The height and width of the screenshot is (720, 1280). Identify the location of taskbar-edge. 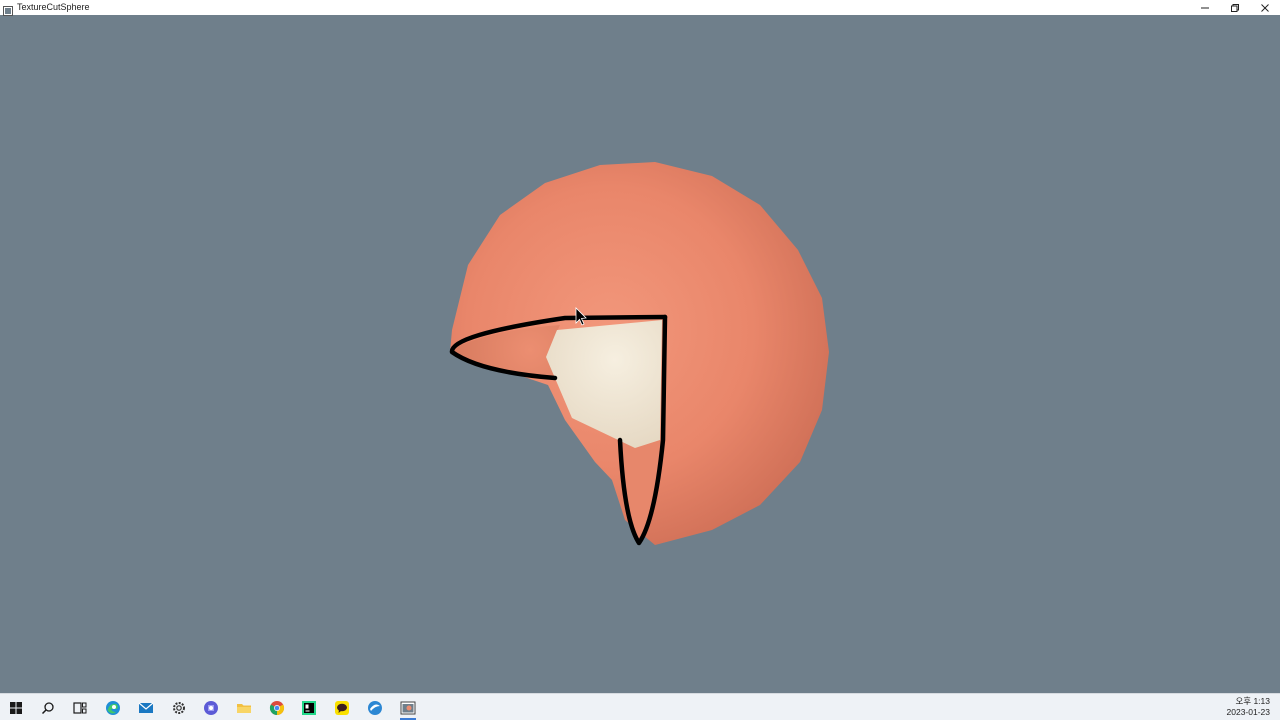
(113, 707).